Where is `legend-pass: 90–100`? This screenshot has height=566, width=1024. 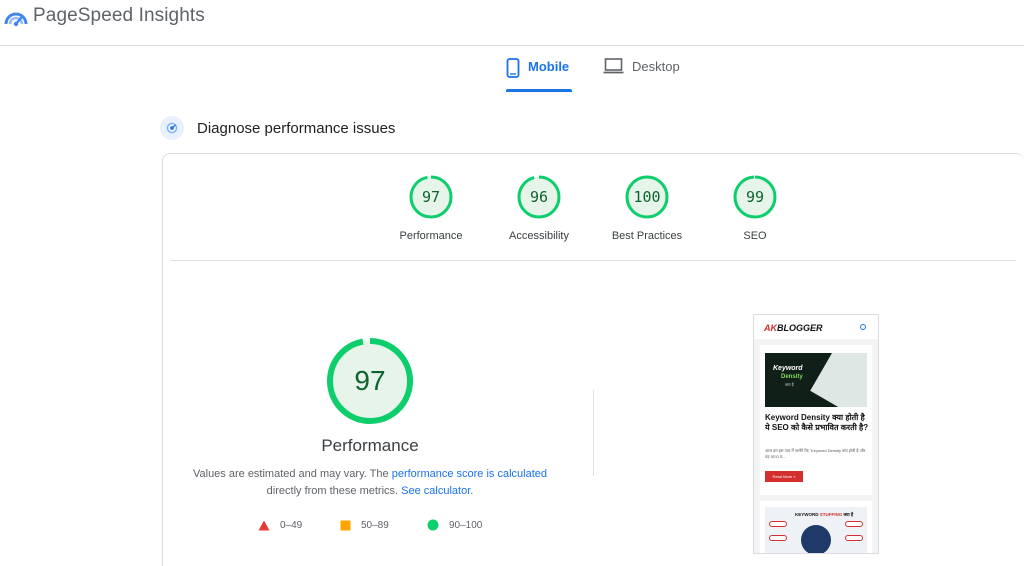
legend-pass: 90–100 is located at coordinates (454, 525).